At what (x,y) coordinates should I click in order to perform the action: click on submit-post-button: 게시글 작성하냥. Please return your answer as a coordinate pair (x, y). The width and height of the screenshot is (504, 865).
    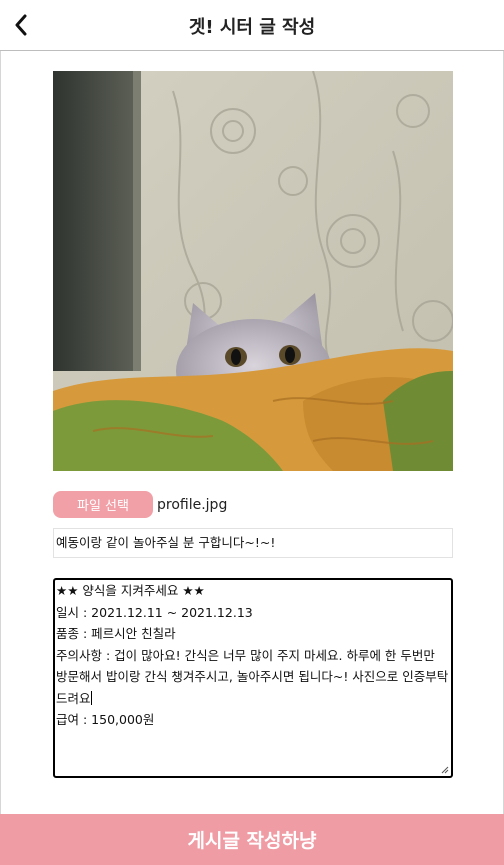
    Looking at the image, I should click on (252, 839).